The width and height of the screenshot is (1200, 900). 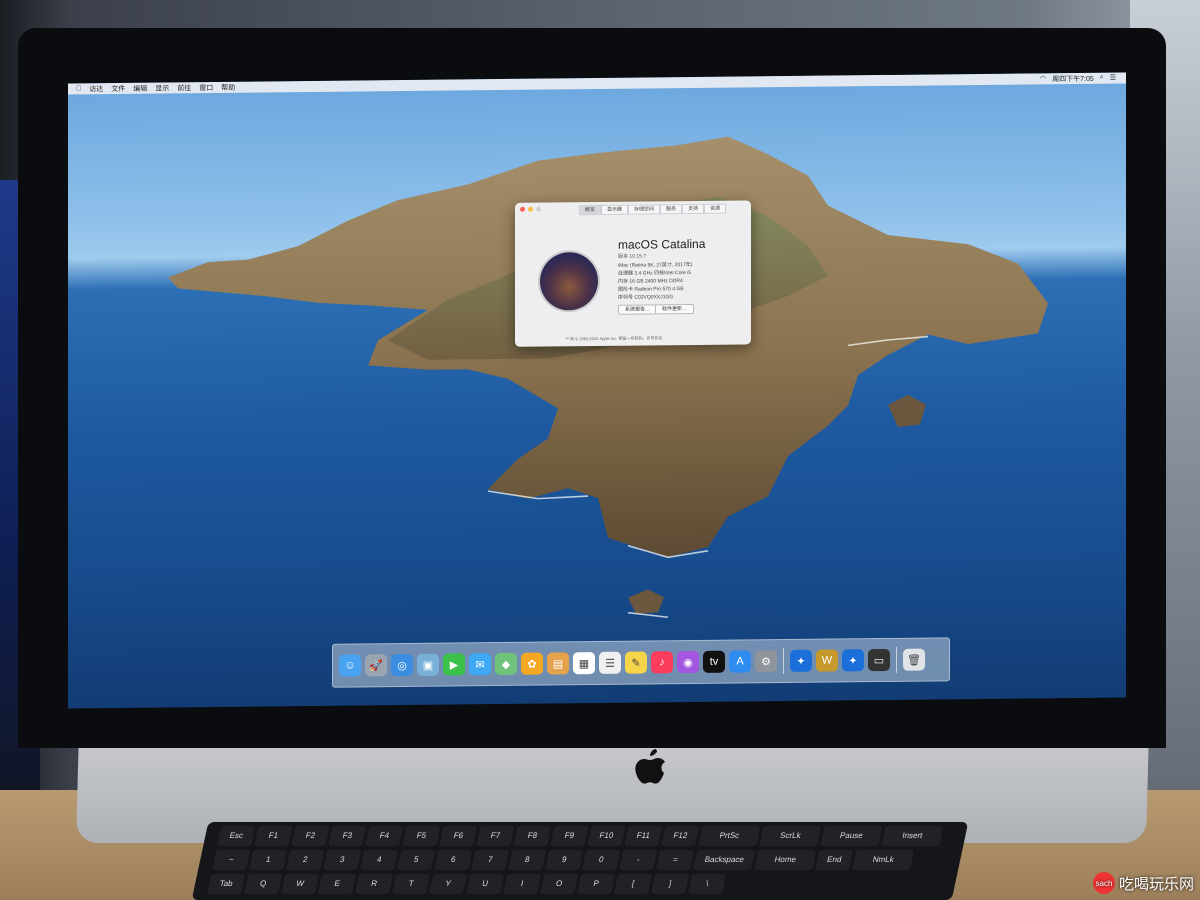 What do you see at coordinates (650, 766) in the screenshot?
I see `apple-logo-icon` at bounding box center [650, 766].